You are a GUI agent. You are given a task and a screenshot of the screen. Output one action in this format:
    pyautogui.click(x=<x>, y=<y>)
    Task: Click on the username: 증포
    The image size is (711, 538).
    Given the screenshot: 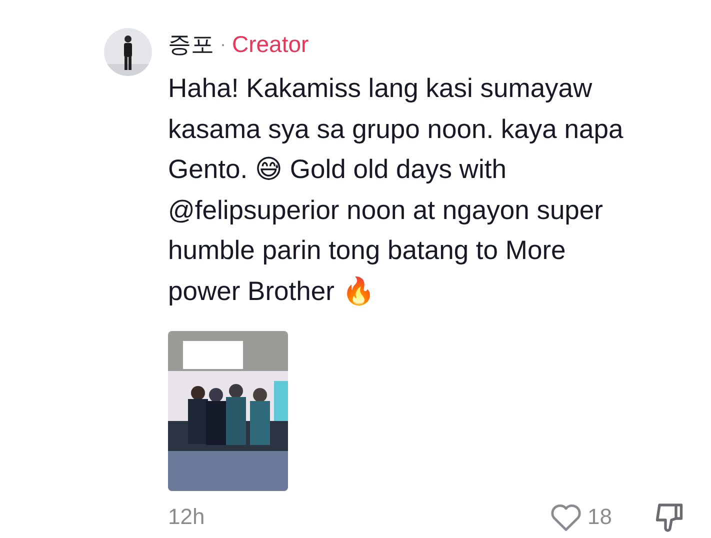 What is the action you would take?
    pyautogui.click(x=191, y=44)
    